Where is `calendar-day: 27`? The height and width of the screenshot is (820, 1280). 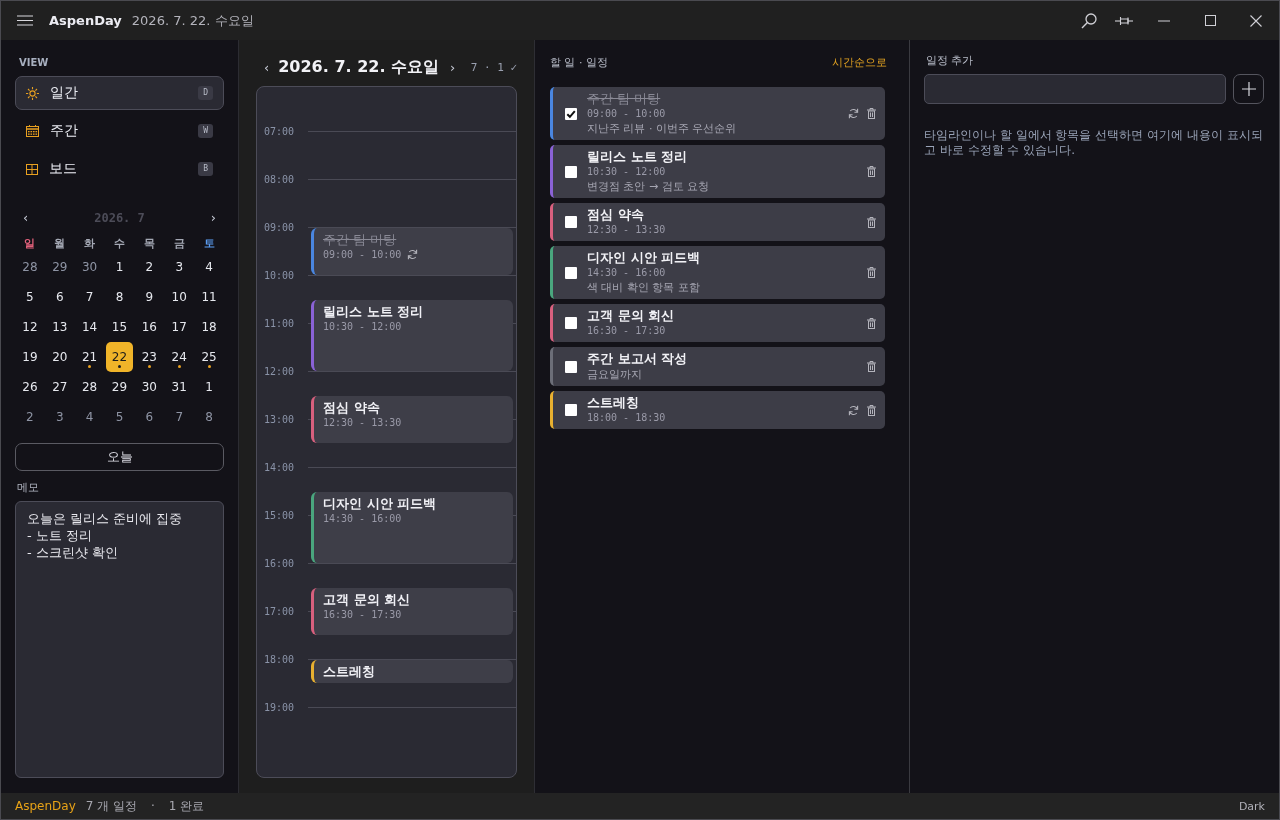
calendar-day: 27 is located at coordinates (60, 387).